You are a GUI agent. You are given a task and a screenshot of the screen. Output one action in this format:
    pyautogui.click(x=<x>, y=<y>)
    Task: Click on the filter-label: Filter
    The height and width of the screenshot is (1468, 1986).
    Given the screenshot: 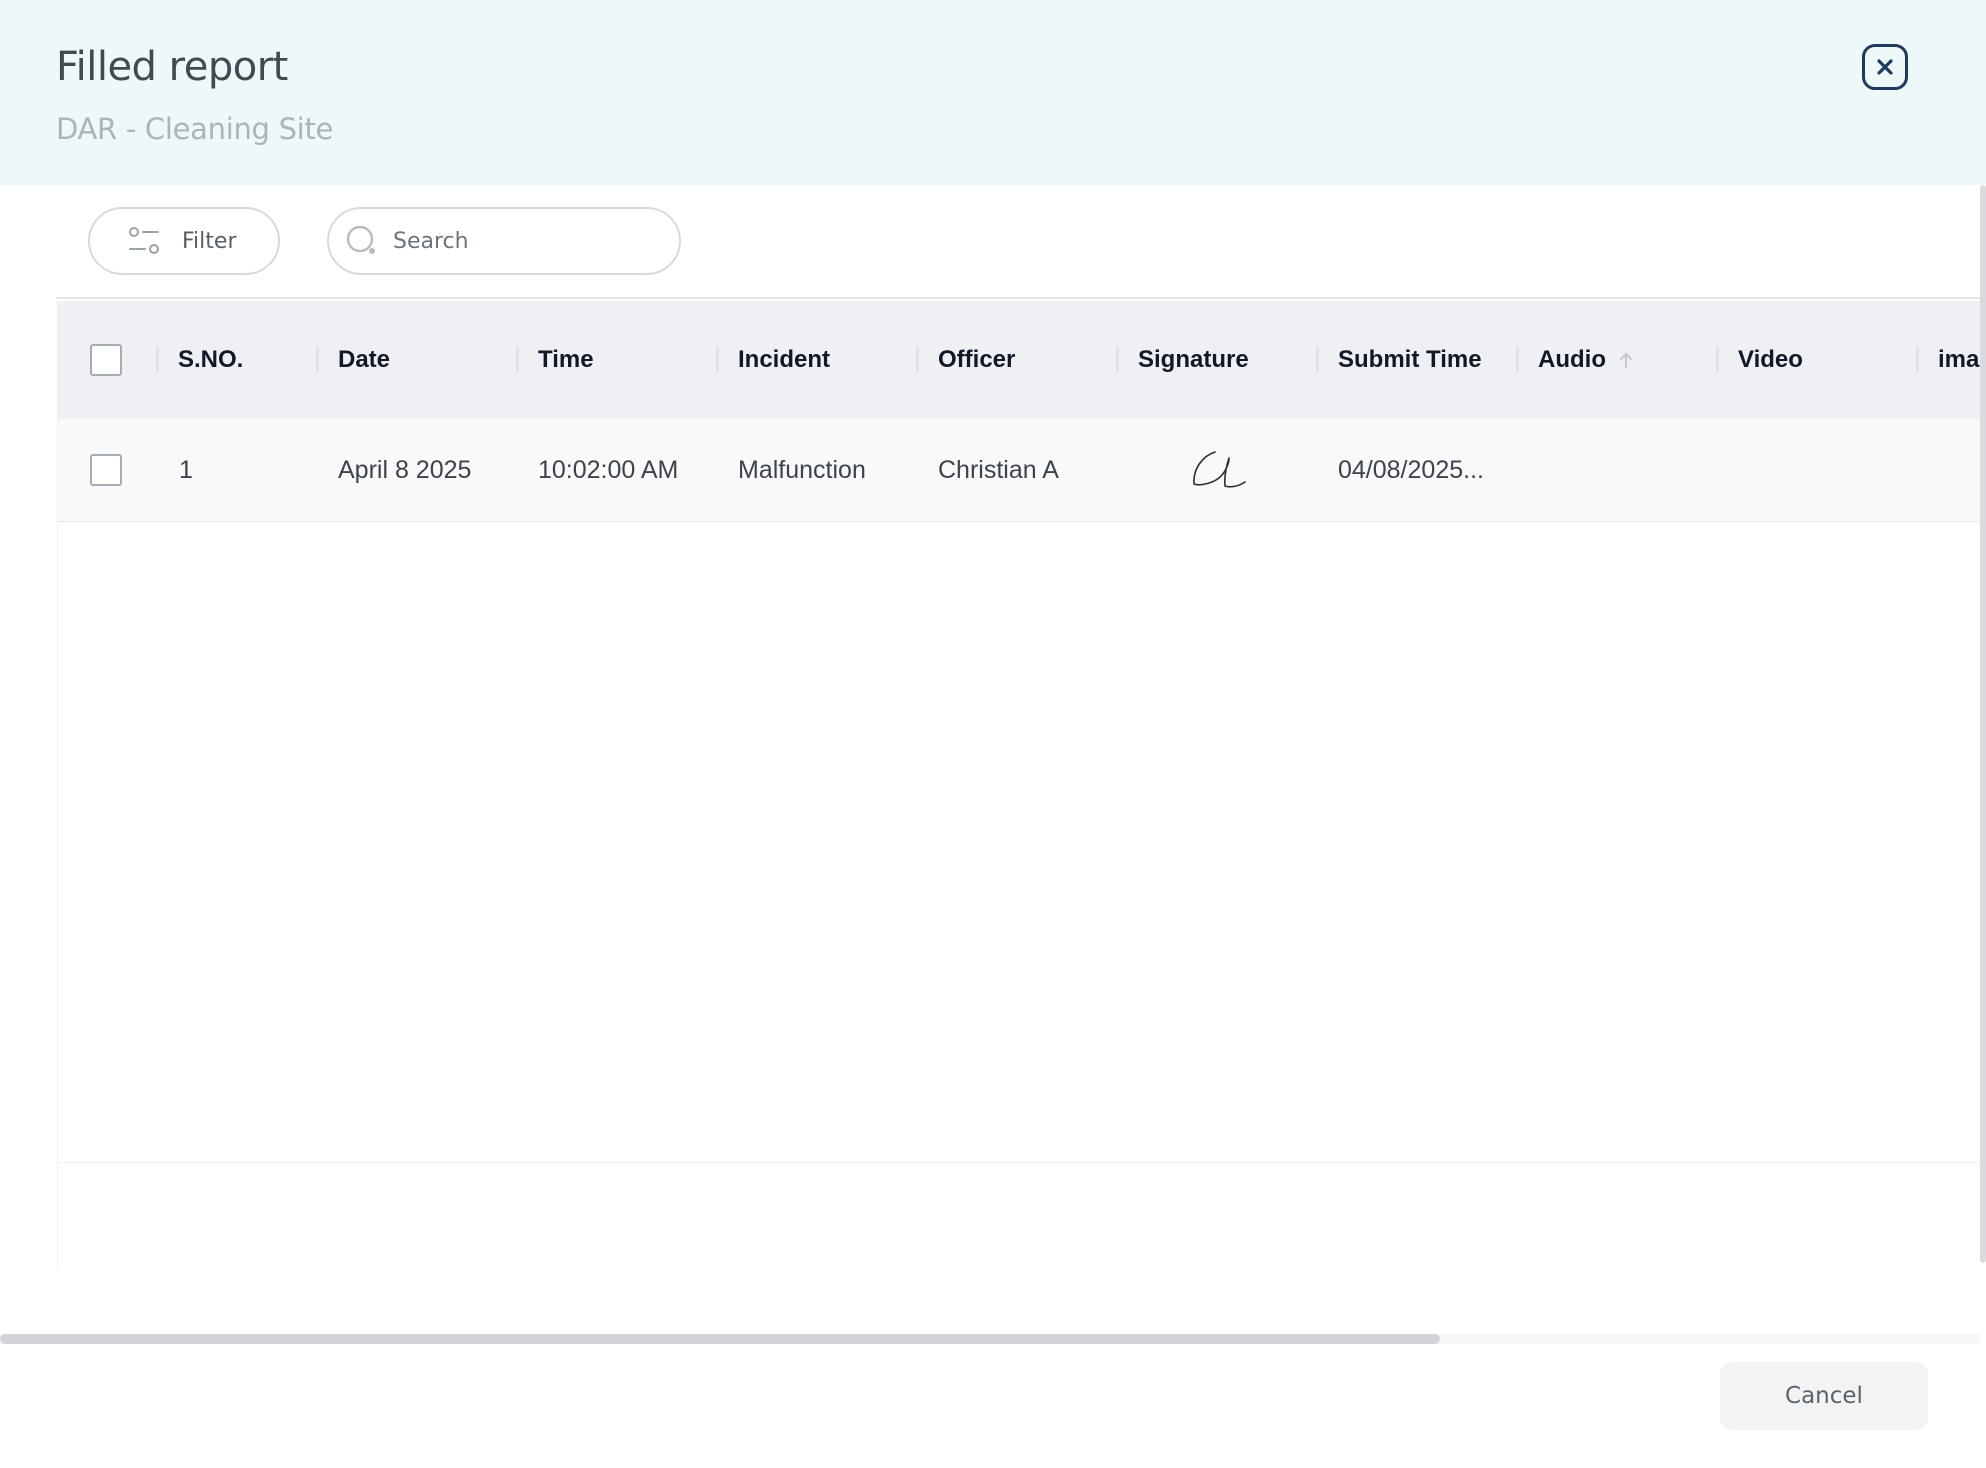 What is the action you would take?
    pyautogui.click(x=209, y=241)
    